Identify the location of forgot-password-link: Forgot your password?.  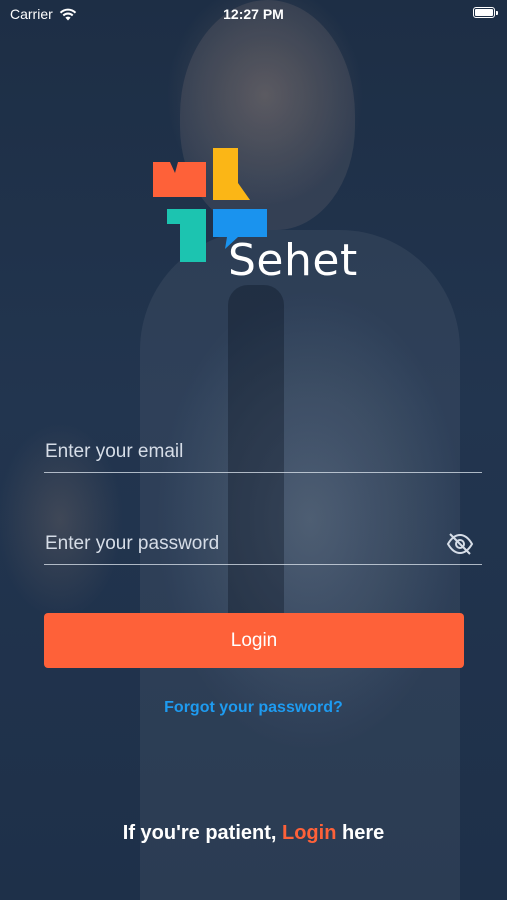
(253, 708).